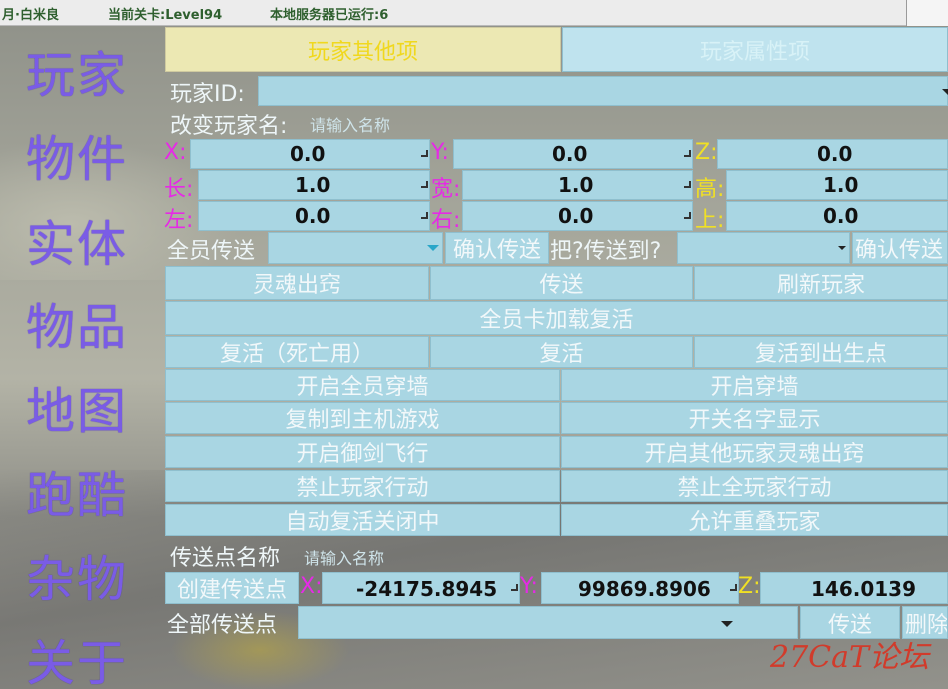  Describe the element at coordinates (179, 220) in the screenshot. I see `left-label: 左:` at that location.